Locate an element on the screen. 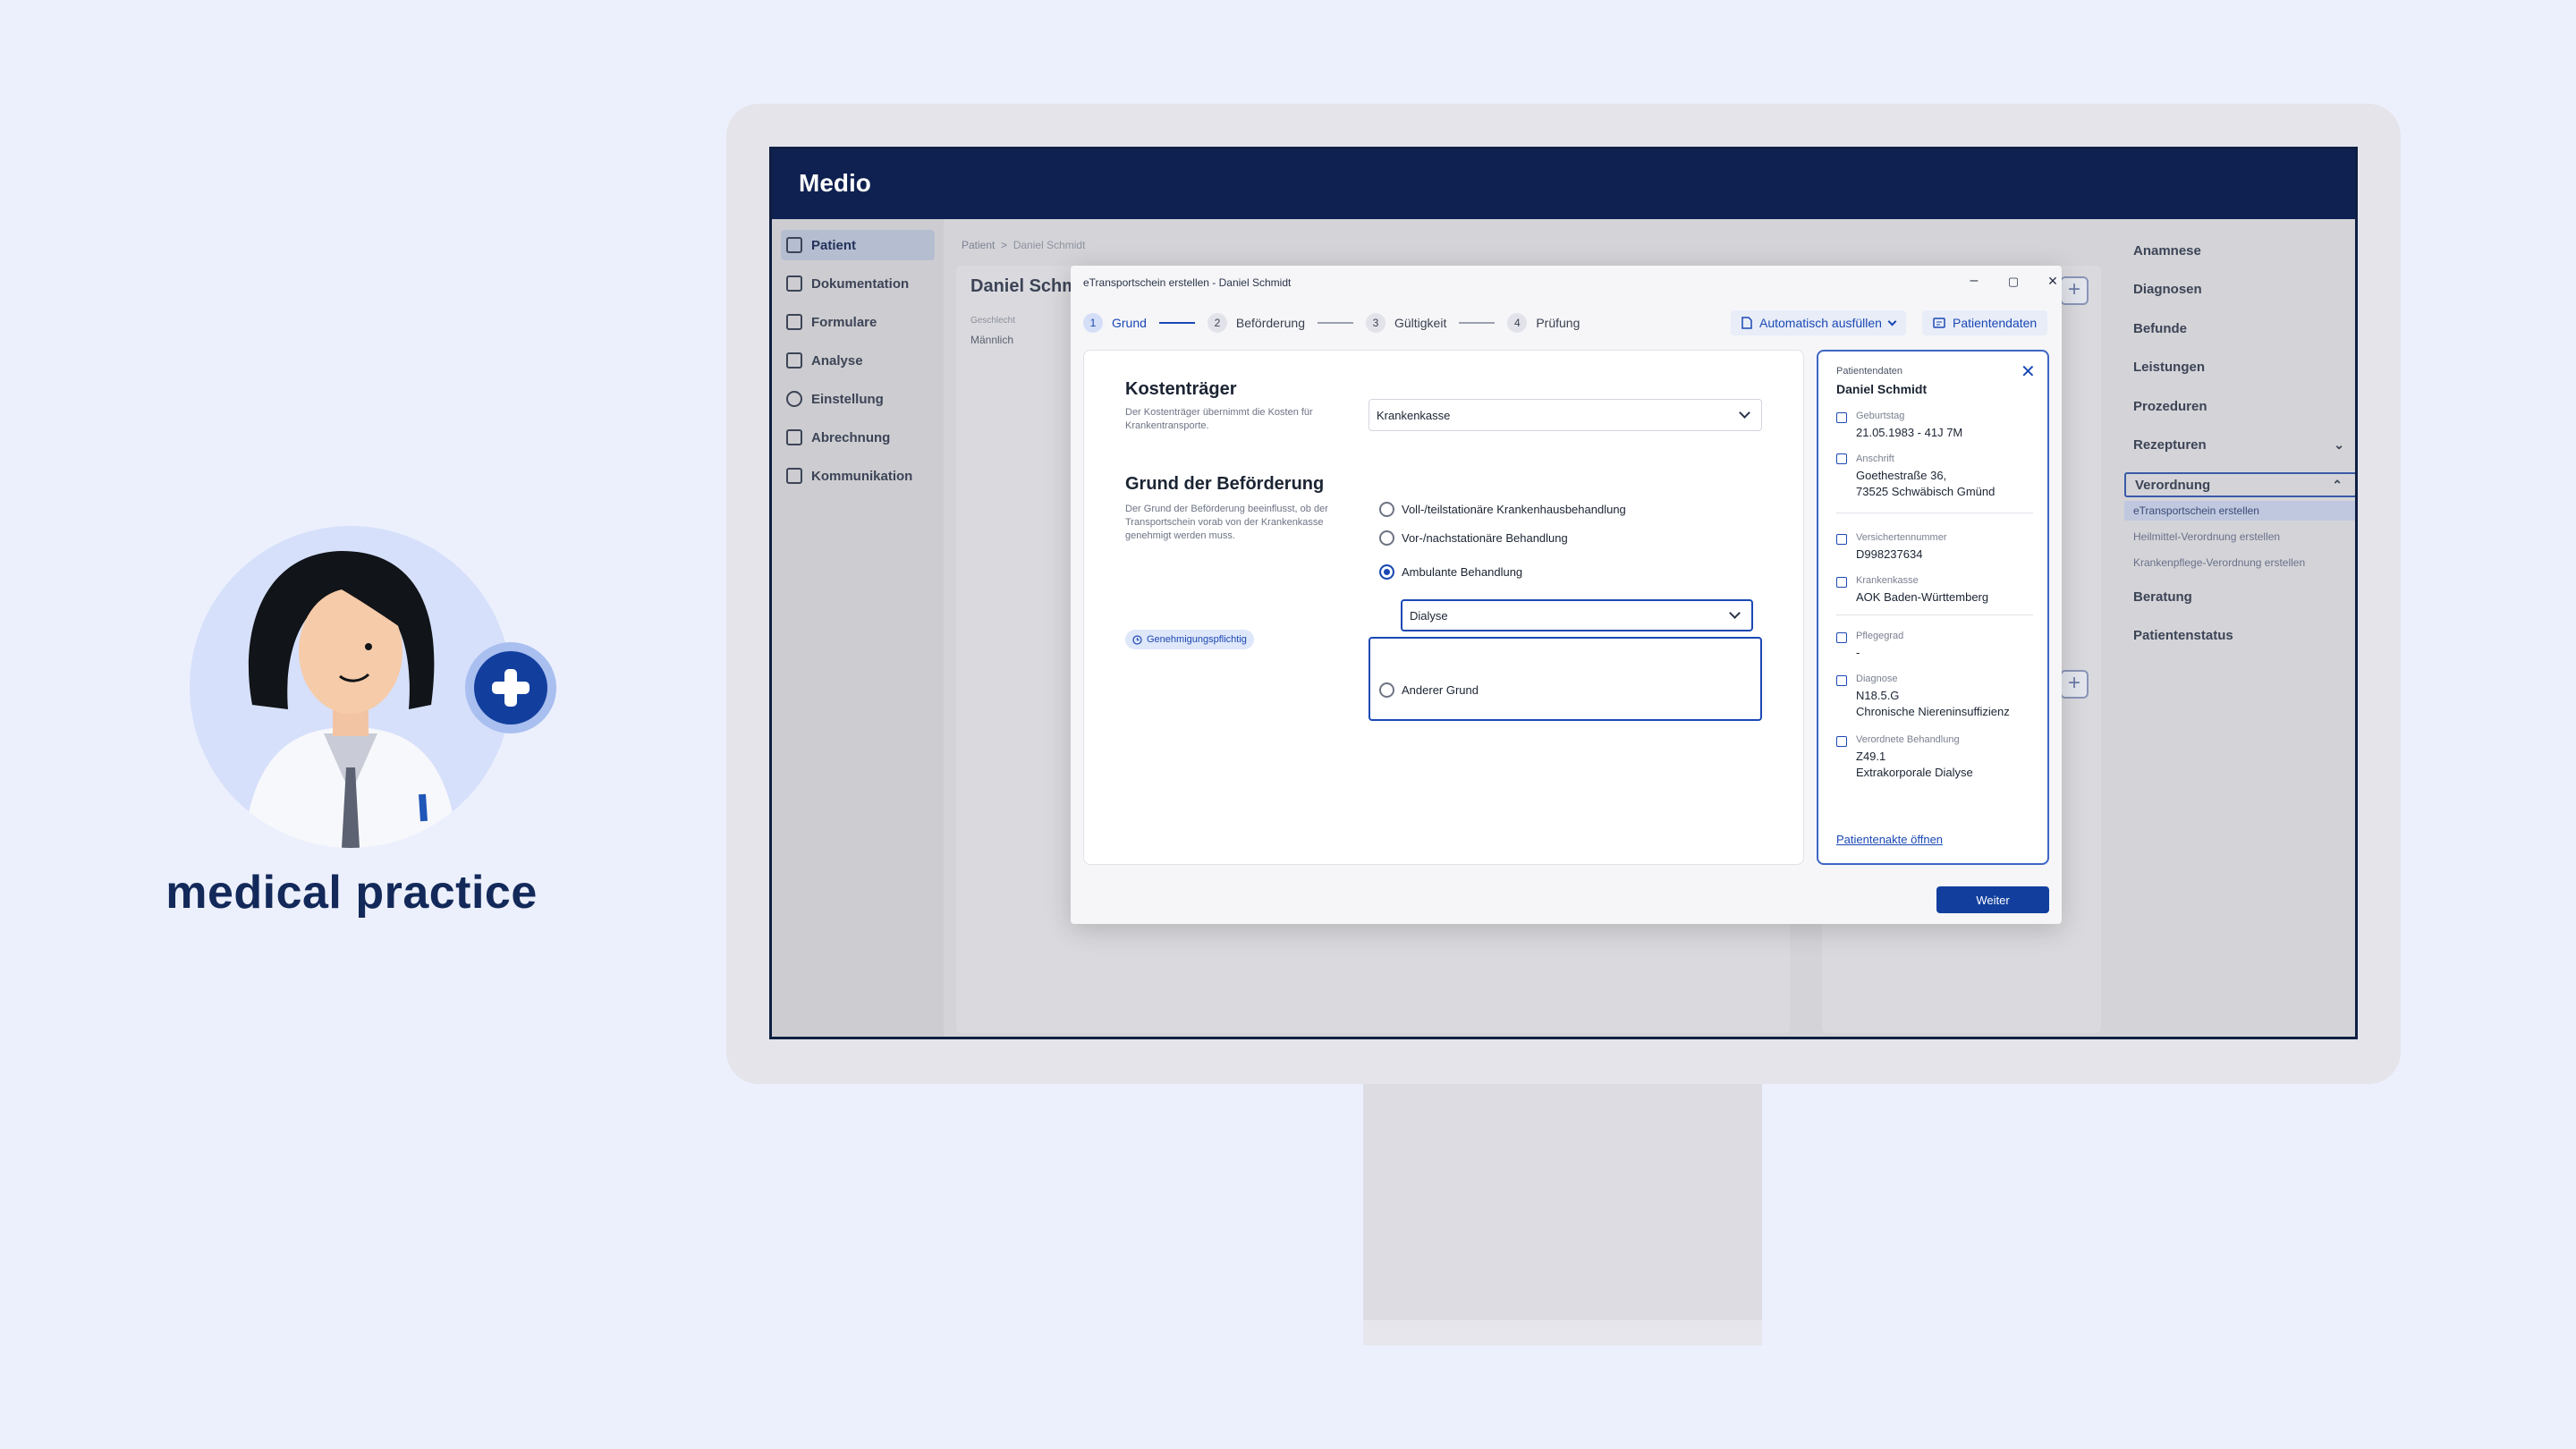 The image size is (2576, 1449). right-nav-leistungen: Leistungen is located at coordinates (2239, 367).